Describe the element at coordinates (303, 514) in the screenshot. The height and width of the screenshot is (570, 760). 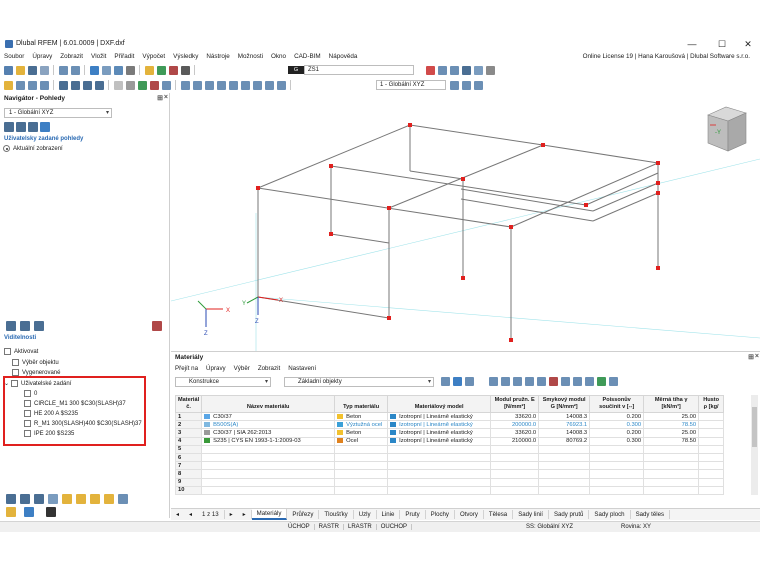
I see `tab-sections: Průřezy` at that location.